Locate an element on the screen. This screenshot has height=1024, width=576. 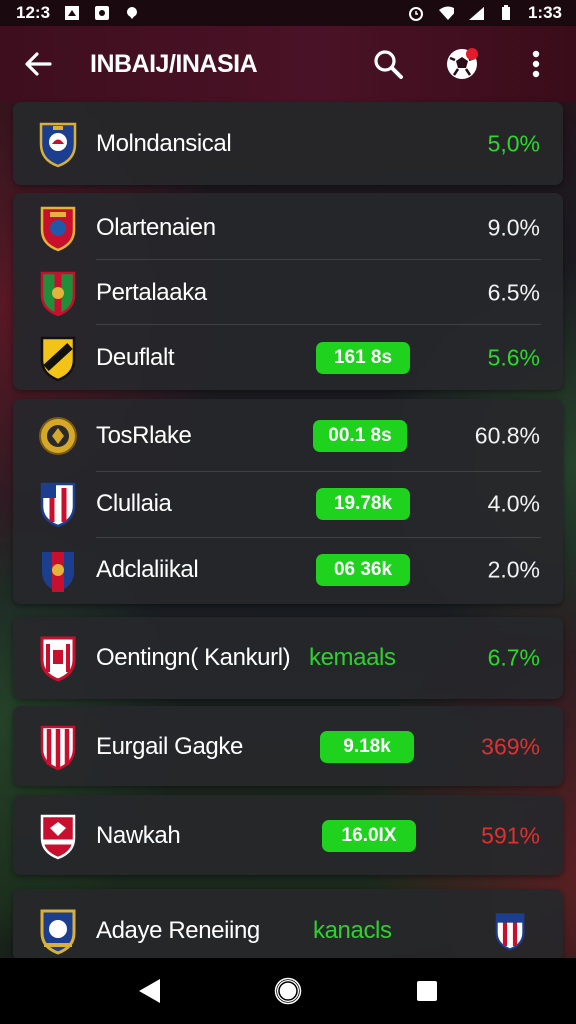
team-card: Adaye Reneiing kanacls is located at coordinates (288, 925).